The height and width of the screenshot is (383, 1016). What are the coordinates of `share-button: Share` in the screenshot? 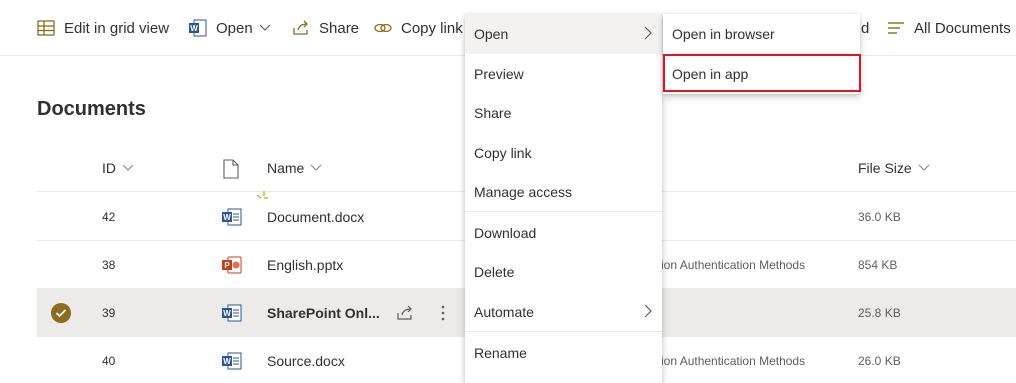 It's located at (325, 28).